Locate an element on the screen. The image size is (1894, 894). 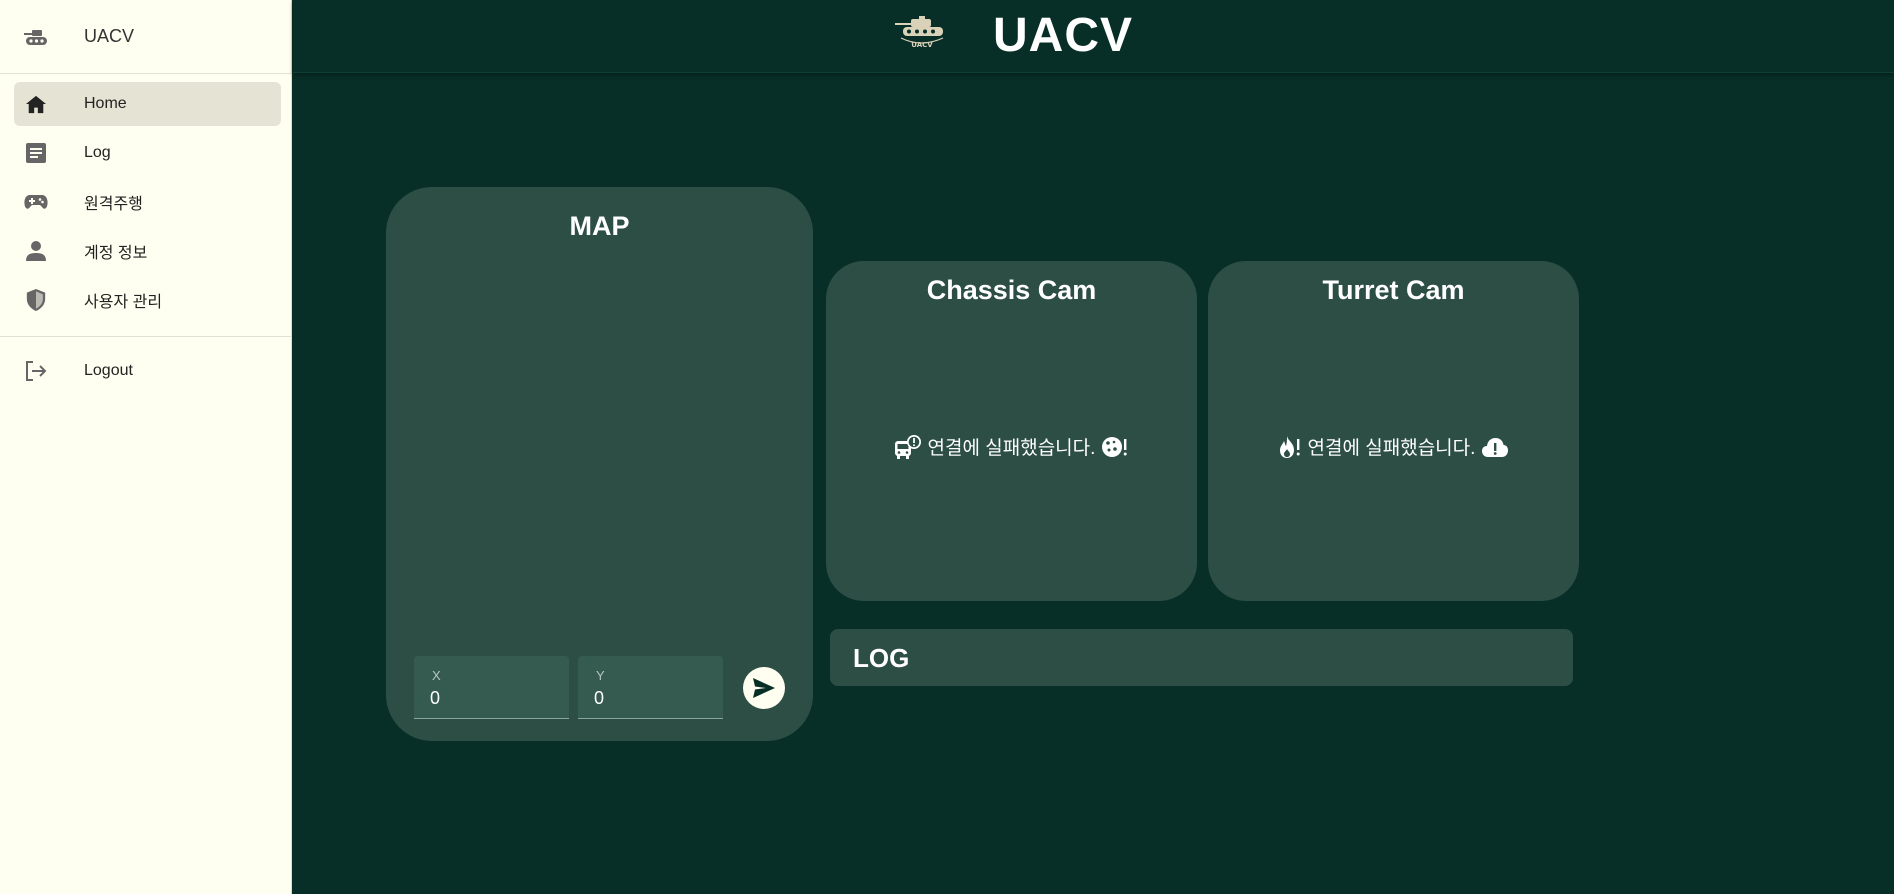
send-coordinates-button is located at coordinates (764, 688).